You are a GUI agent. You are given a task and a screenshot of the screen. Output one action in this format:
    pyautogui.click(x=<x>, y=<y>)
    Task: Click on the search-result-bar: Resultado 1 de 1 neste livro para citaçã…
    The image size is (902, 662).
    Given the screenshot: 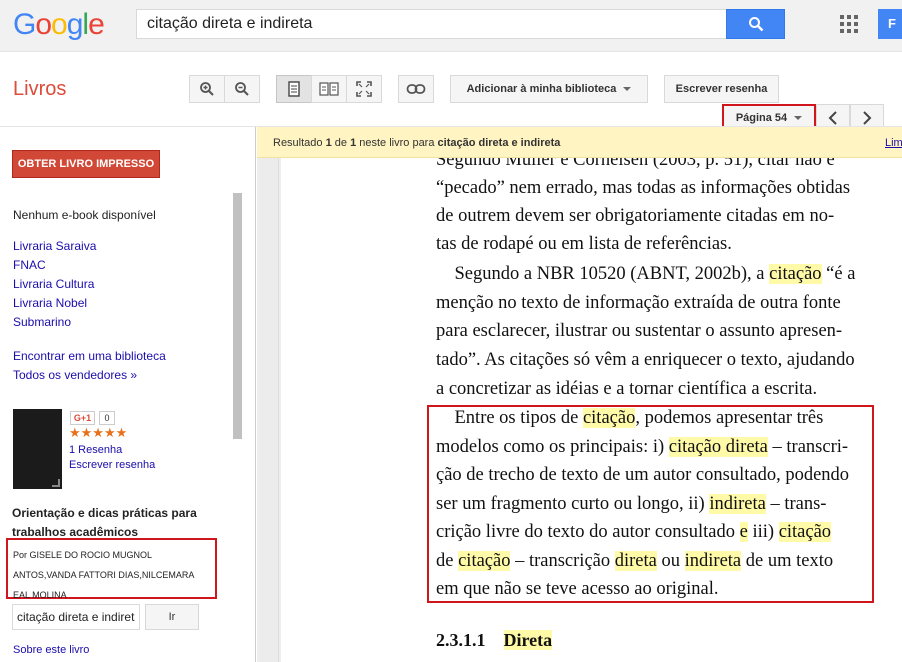 What is the action you would take?
    pyautogui.click(x=579, y=142)
    